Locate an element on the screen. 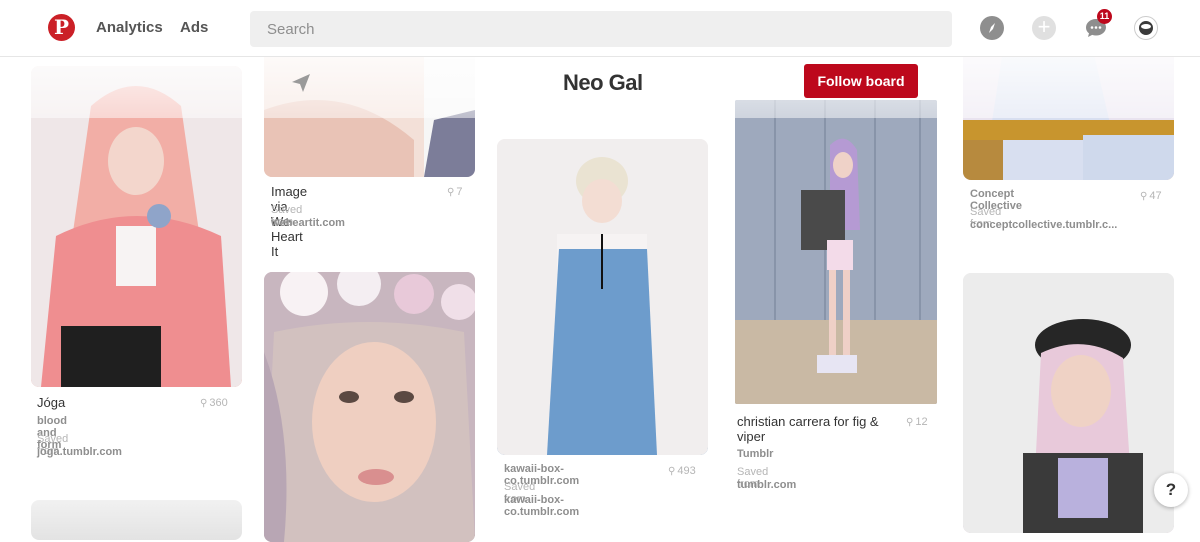 Image resolution: width=1200 pixels, height=542 pixels. repin-count: ⚲ 7 is located at coordinates (455, 192).